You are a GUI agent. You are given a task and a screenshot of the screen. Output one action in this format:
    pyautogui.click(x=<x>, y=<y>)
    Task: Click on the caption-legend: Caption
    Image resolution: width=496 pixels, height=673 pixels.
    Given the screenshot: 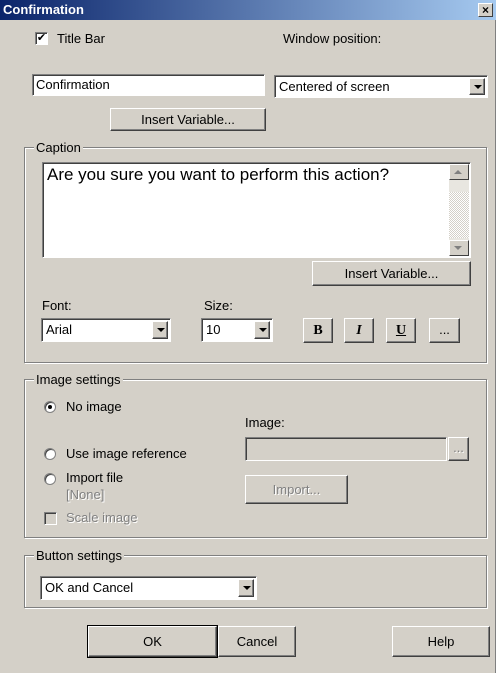 What is the action you would take?
    pyautogui.click(x=58, y=147)
    